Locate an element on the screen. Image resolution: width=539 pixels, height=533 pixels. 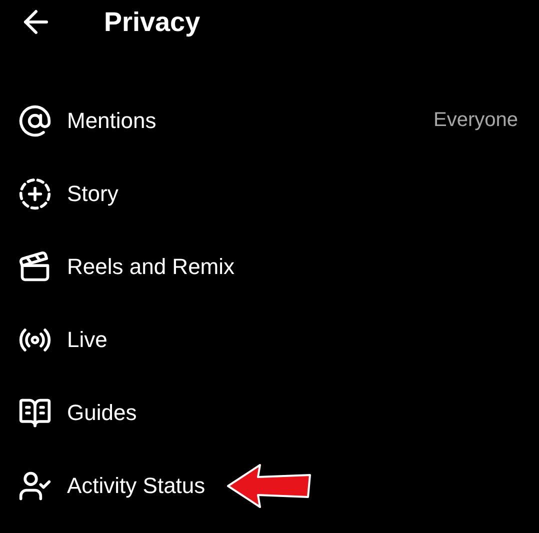
left-arrow-icon is located at coordinates (269, 486).